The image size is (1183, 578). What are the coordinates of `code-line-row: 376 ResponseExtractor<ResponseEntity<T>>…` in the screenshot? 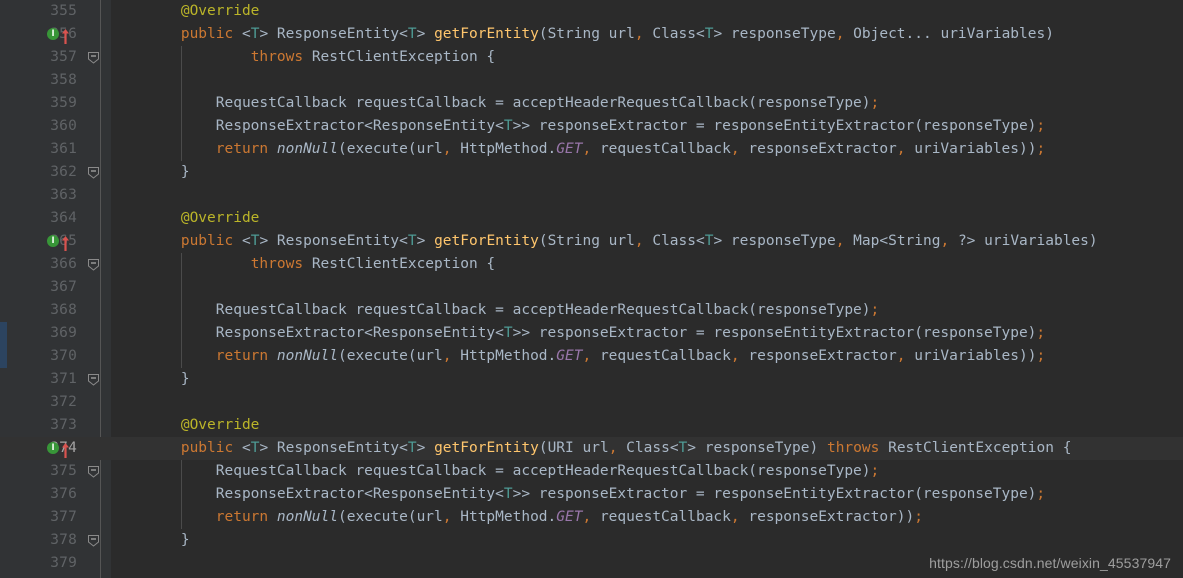 It's located at (591, 494).